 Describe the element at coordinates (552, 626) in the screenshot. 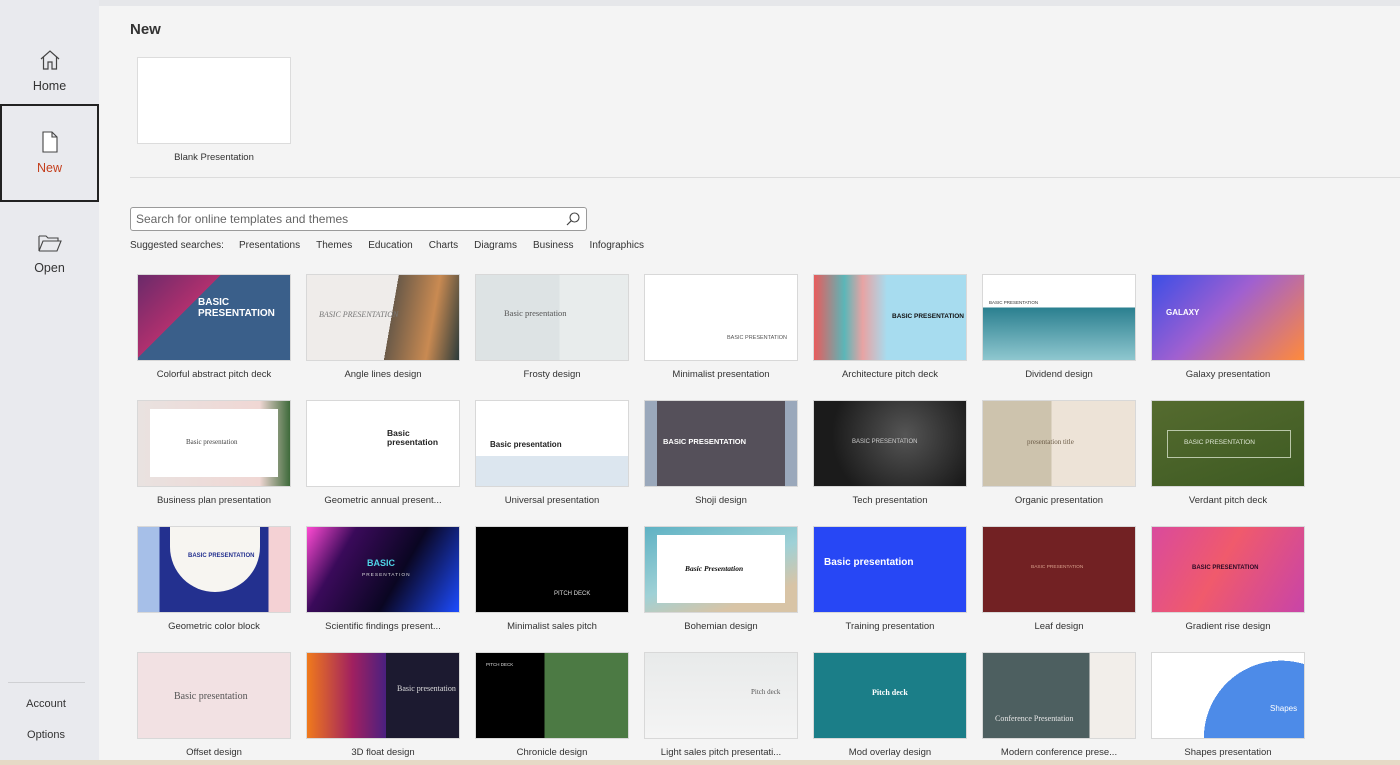

I see `template-name: Minimalist sales pitch` at that location.